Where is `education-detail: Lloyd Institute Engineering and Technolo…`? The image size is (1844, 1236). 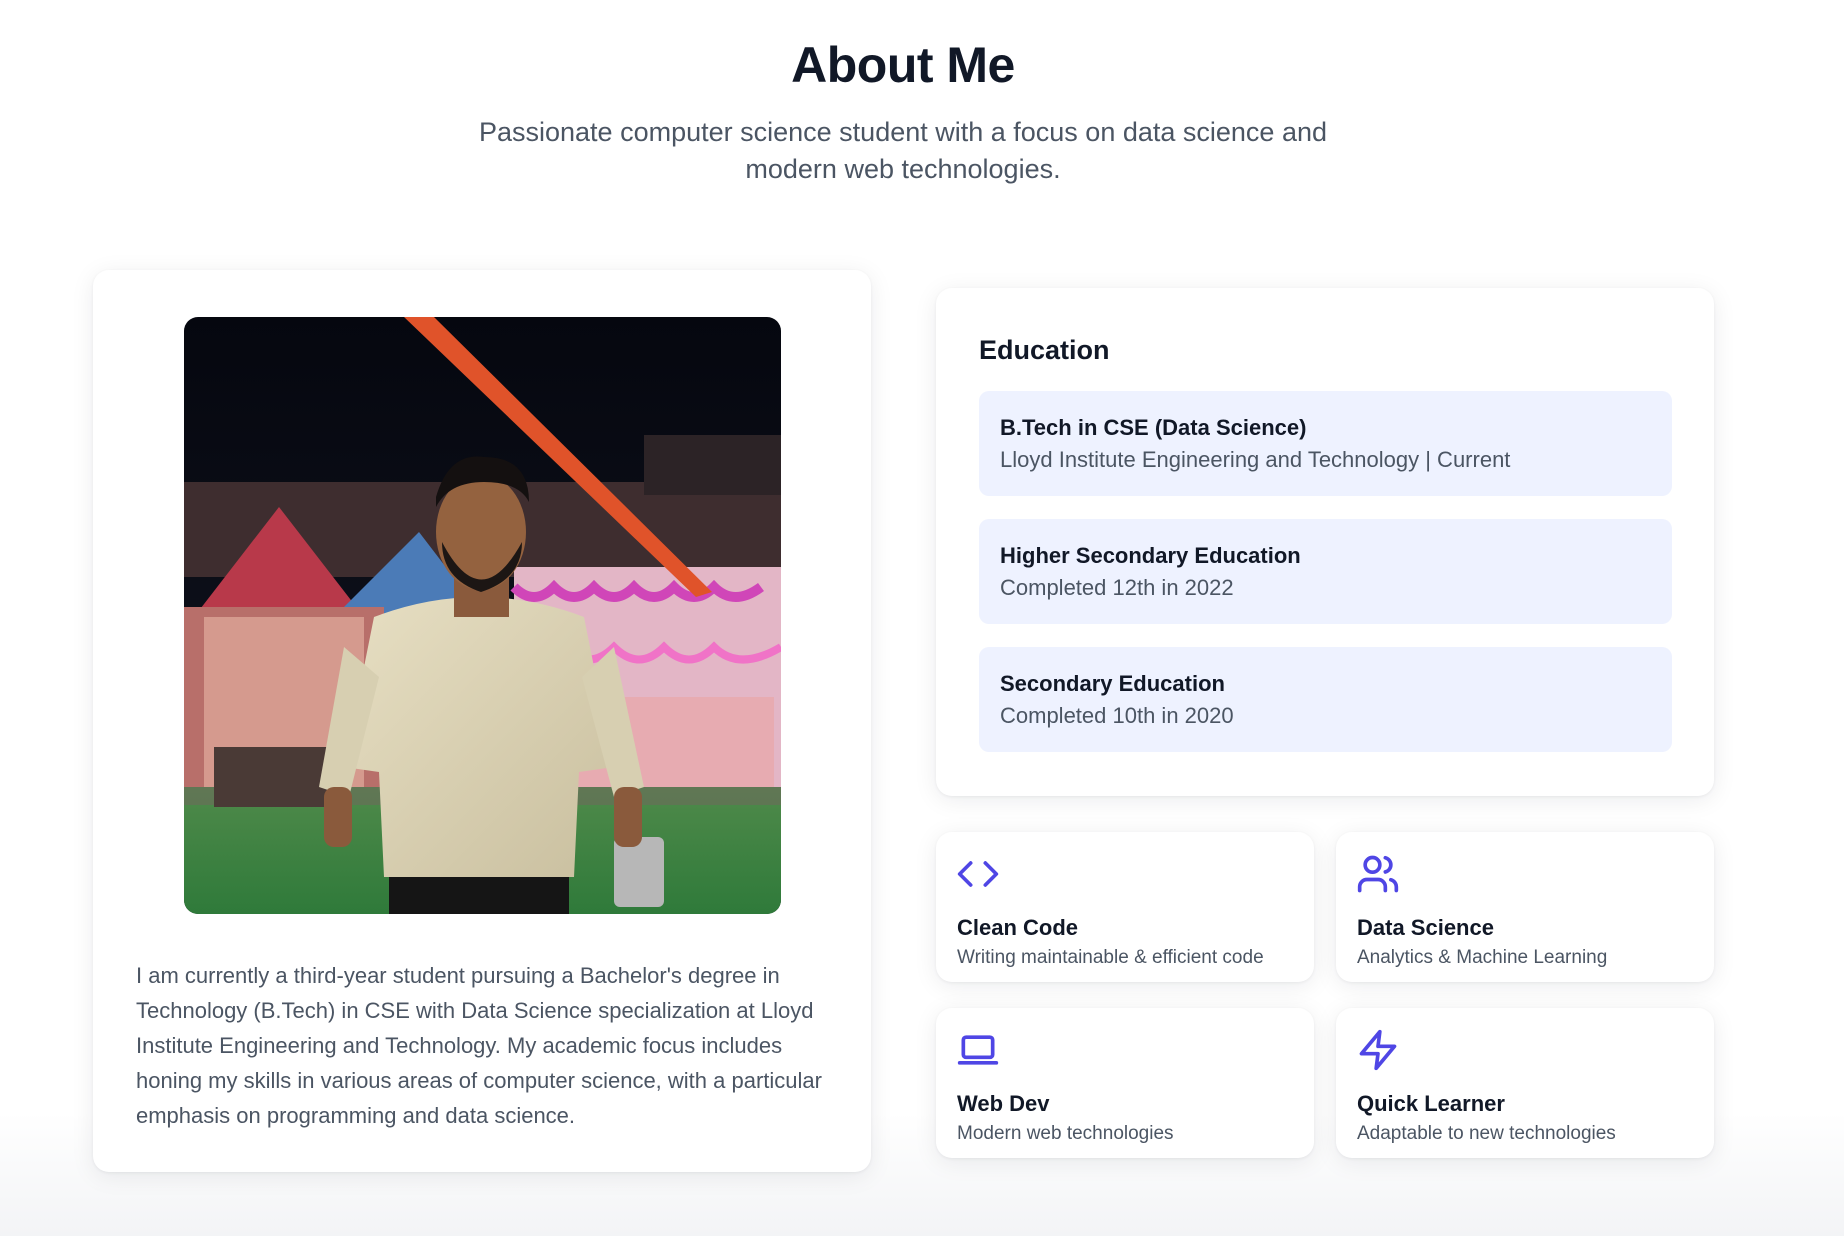
education-detail: Lloyd Institute Engineering and Technolo… is located at coordinates (1255, 459).